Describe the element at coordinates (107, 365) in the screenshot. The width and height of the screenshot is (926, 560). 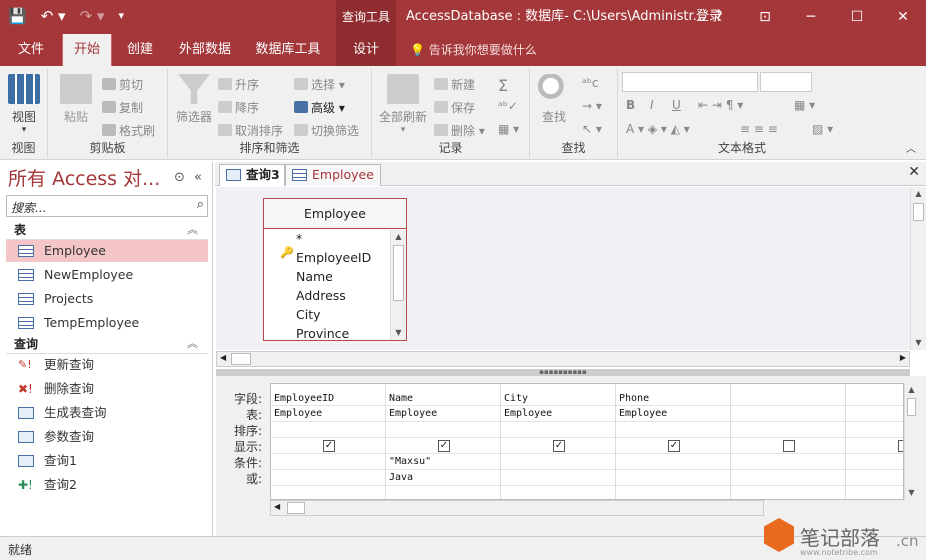
I see `nav-item-update-query: ✎! 更新查询` at that location.